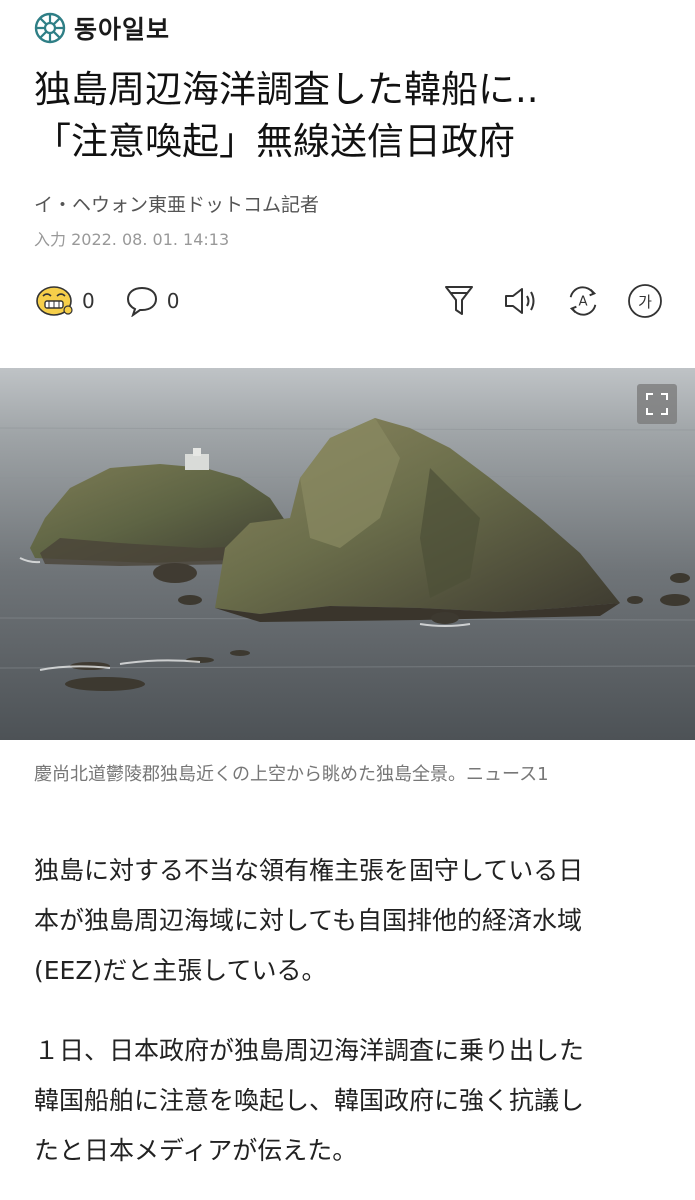  I want to click on header: 동아일보, so click(102, 28).